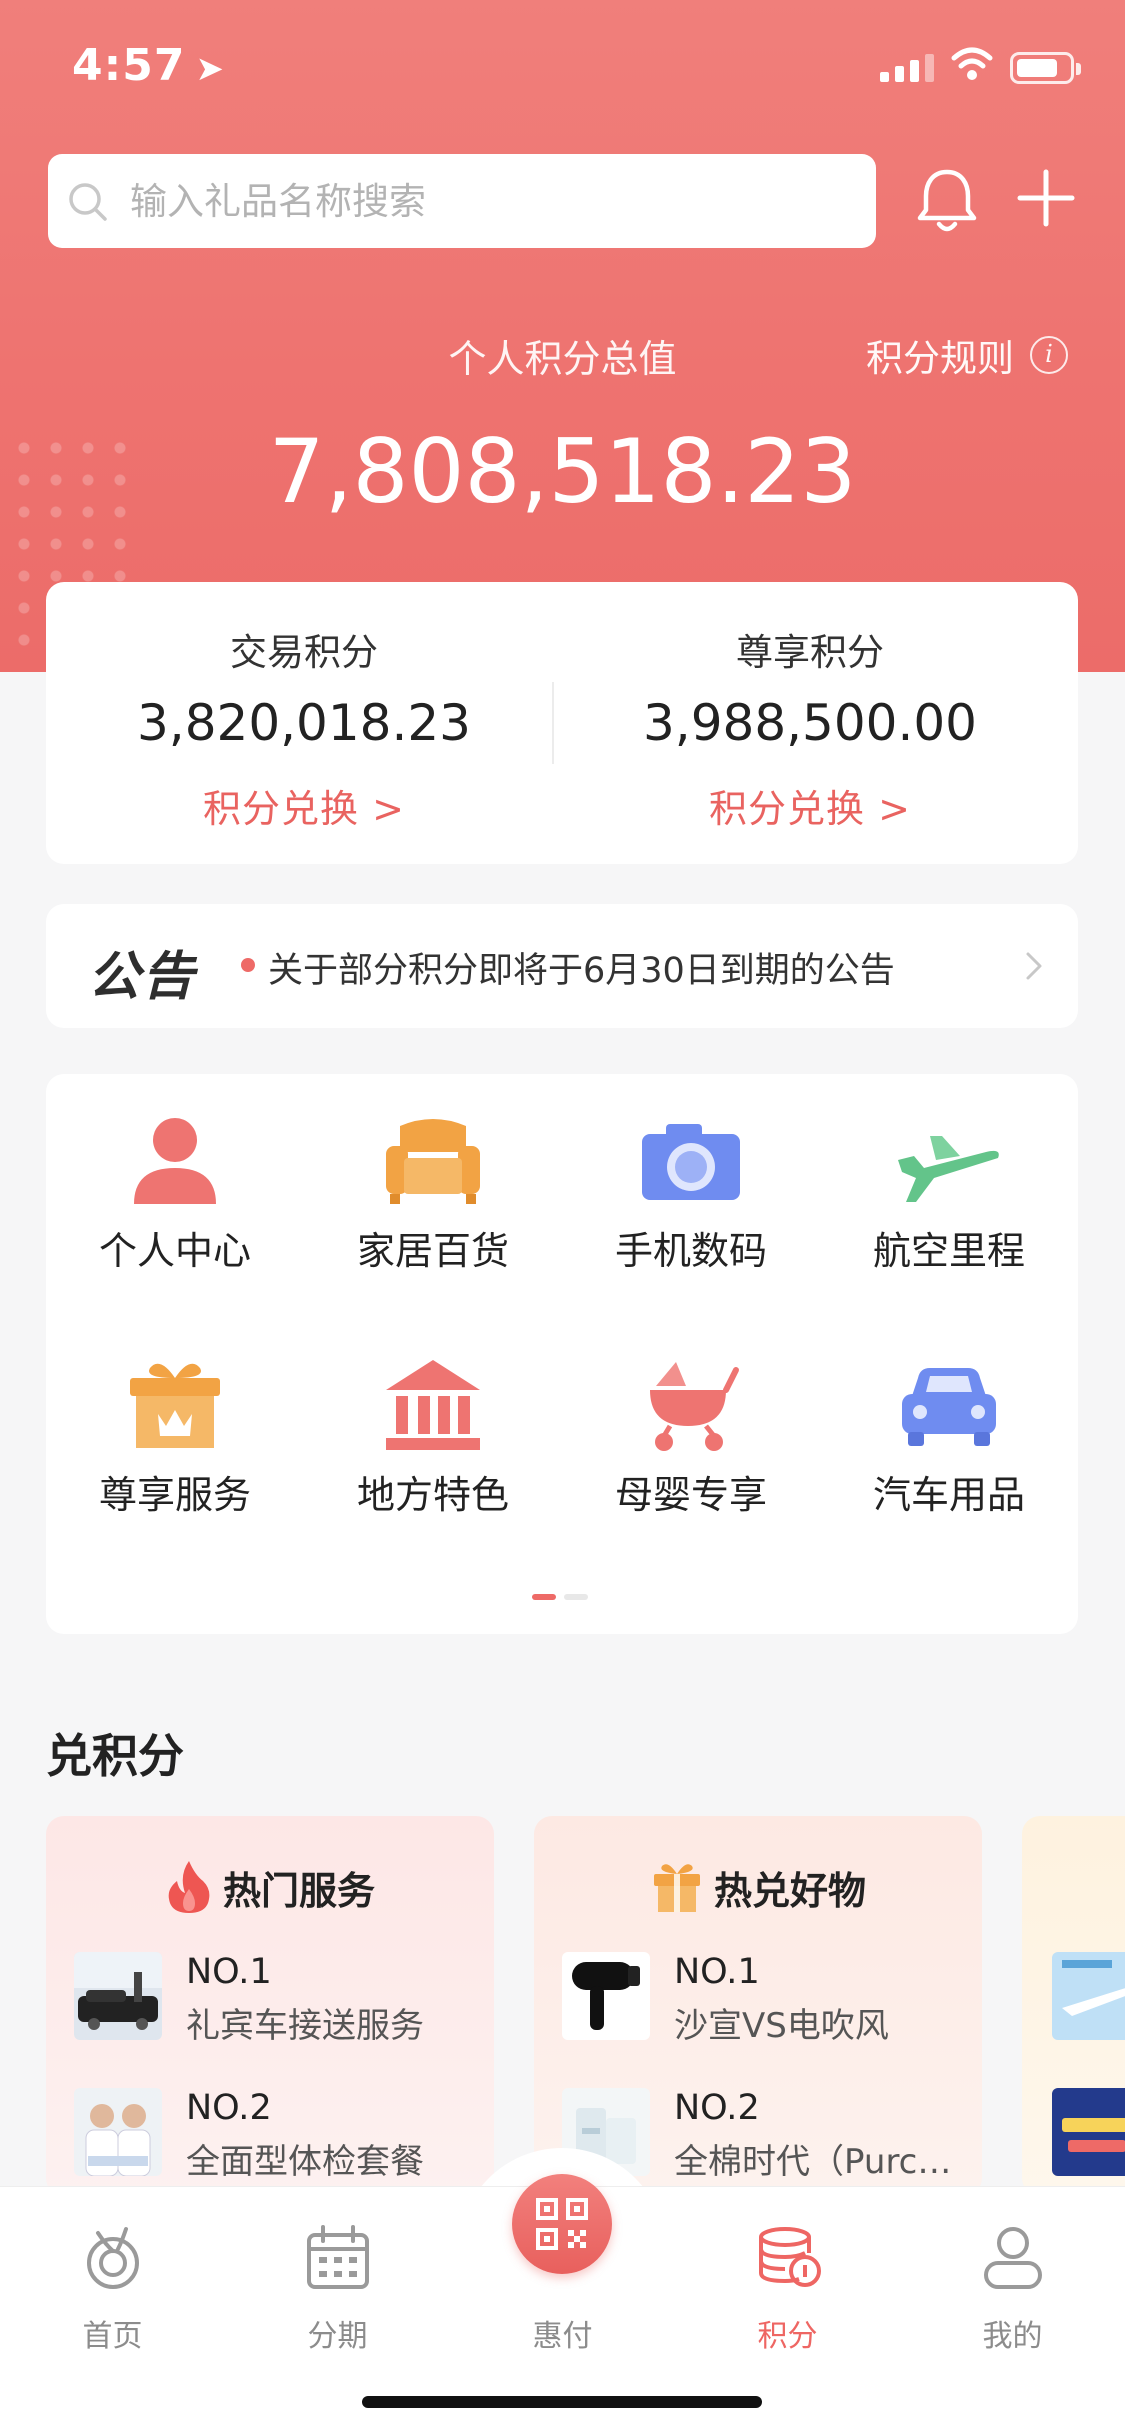 The width and height of the screenshot is (1125, 2436). I want to click on premium-points-column: 尊享积分 3,988,500.00 积分兑换 >, so click(810, 723).